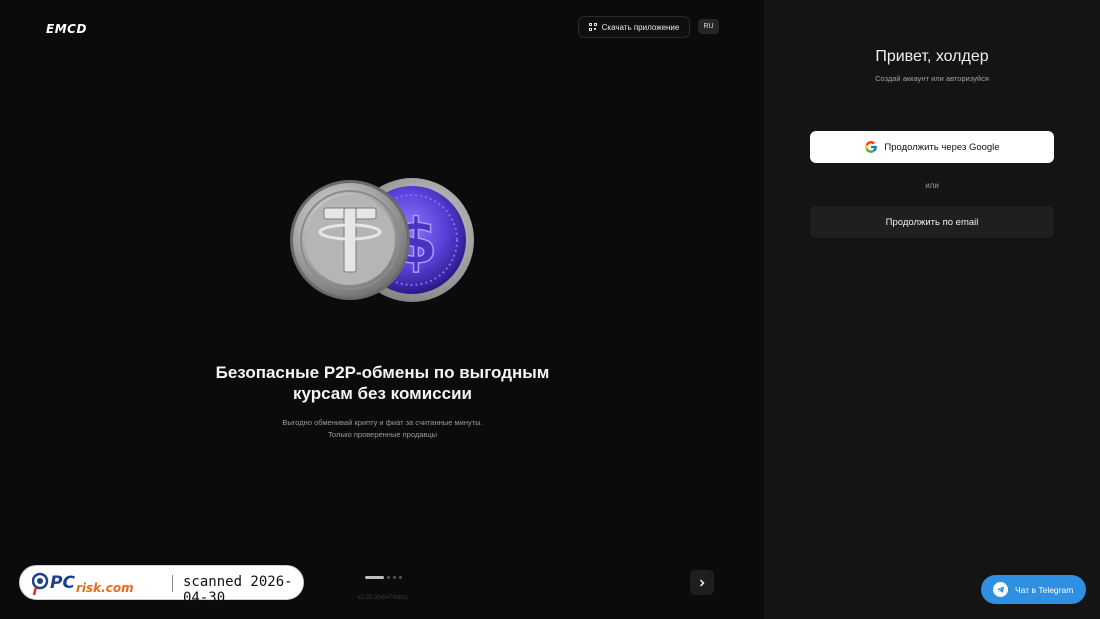 The width and height of the screenshot is (1100, 619). I want to click on continue-email-label: Продолжить по email, so click(932, 222).